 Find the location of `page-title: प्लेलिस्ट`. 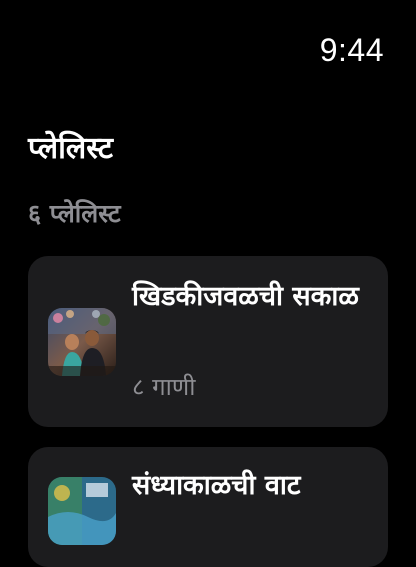

page-title: प्लेलिस्ट is located at coordinates (71, 148).